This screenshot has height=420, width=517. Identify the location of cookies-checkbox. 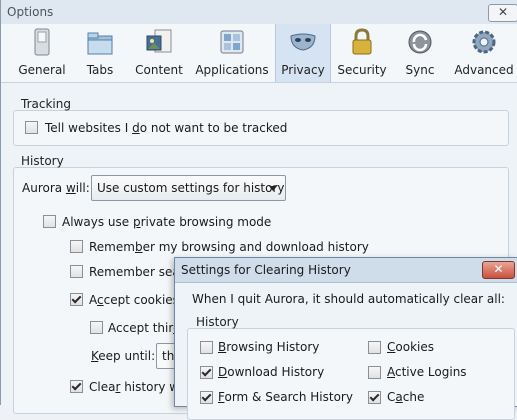
(374, 347).